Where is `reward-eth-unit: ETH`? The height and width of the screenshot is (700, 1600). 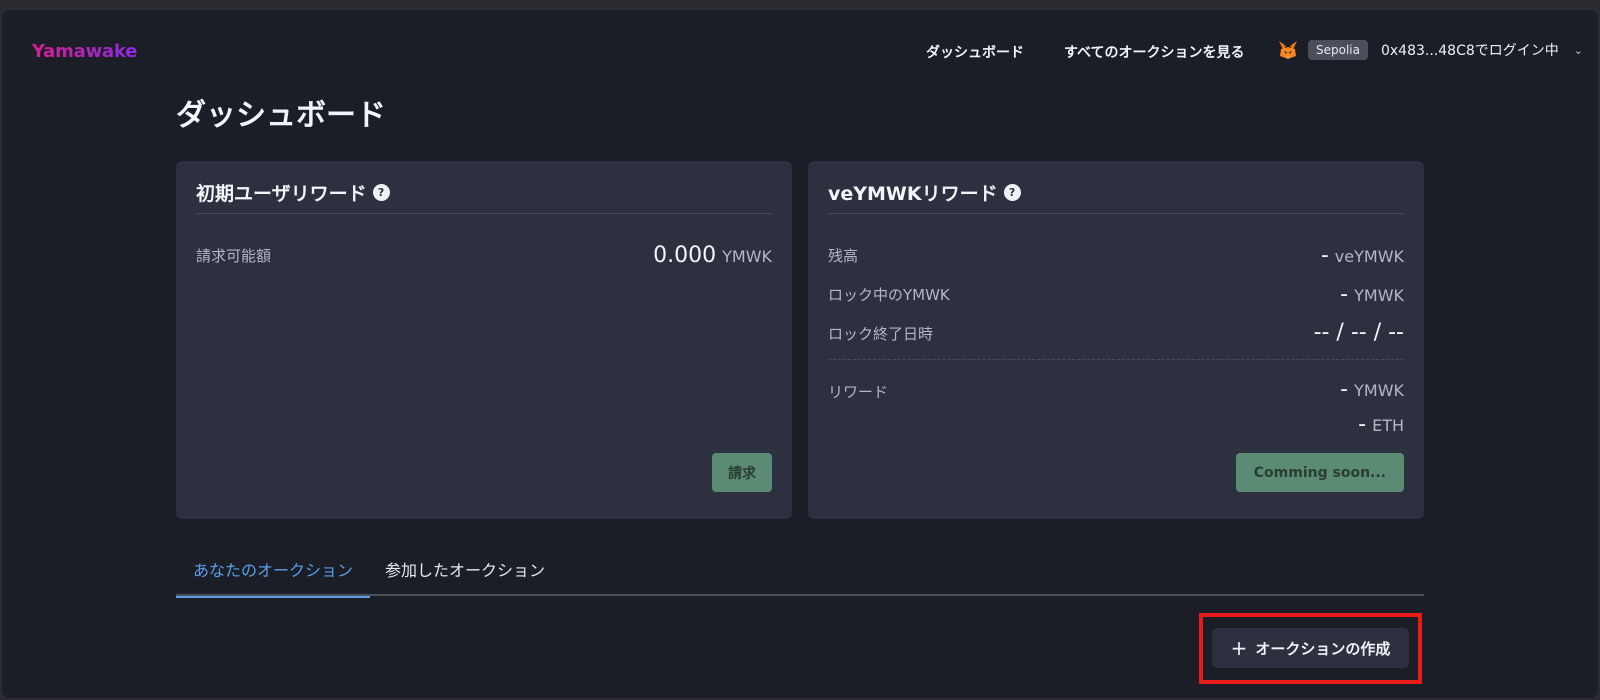
reward-eth-unit: ETH is located at coordinates (1388, 425).